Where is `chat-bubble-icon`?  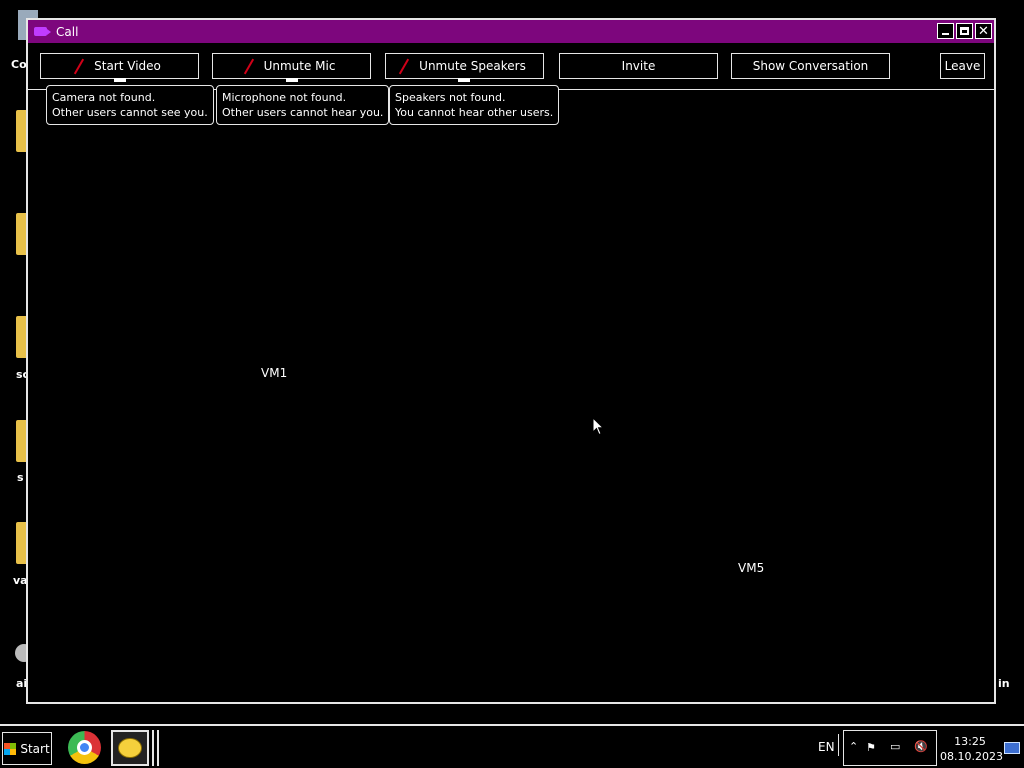
chat-bubble-icon is located at coordinates (130, 748).